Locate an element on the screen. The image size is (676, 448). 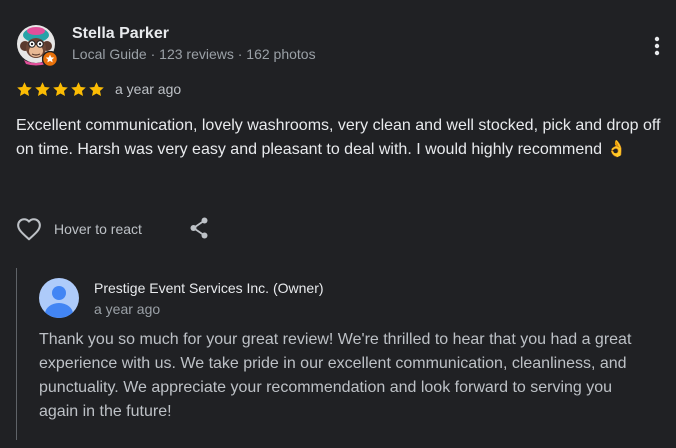
default-user-avatar-icon is located at coordinates (59, 298).